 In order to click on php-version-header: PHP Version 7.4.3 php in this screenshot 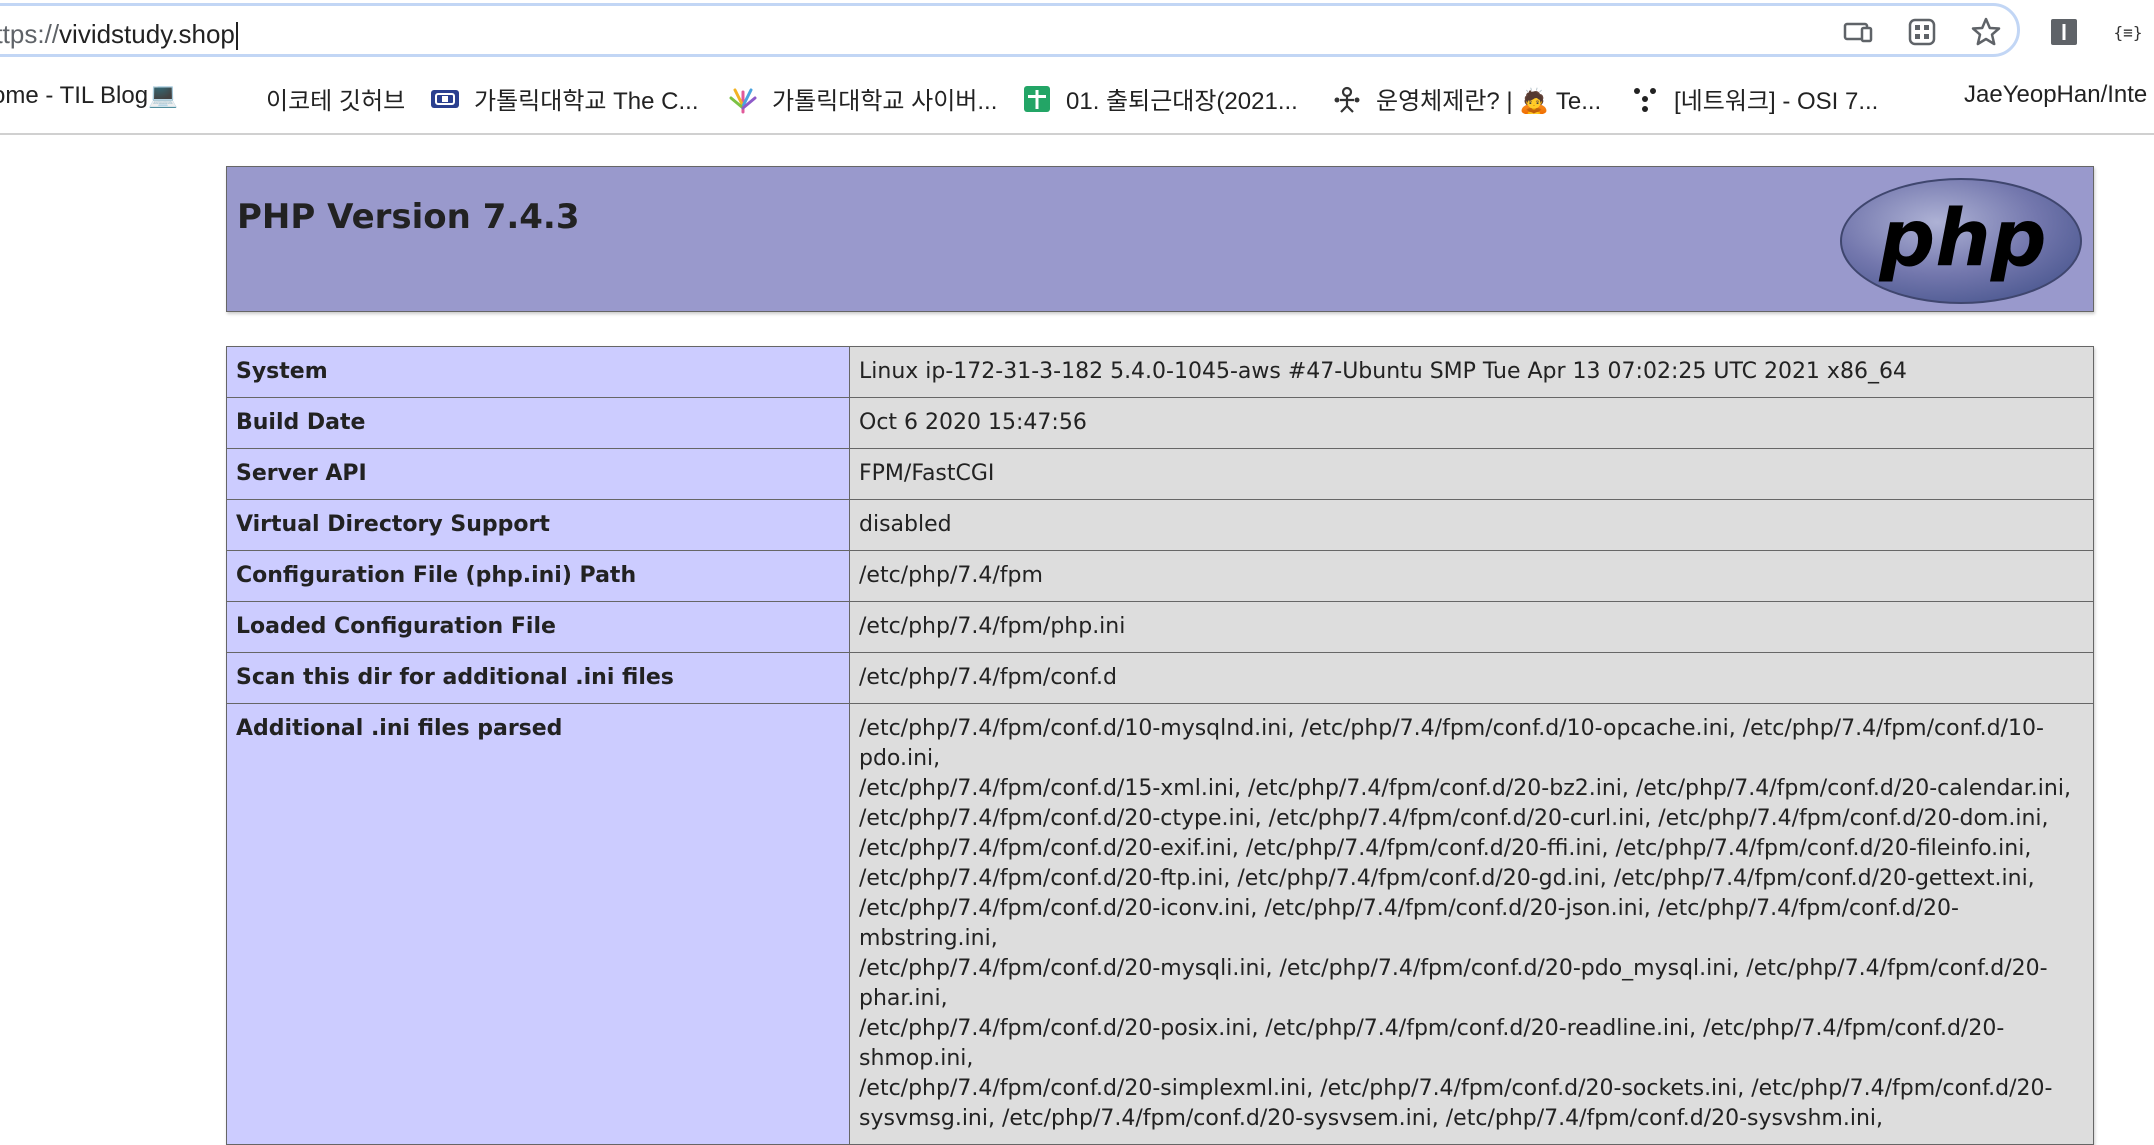, I will do `click(1160, 239)`.